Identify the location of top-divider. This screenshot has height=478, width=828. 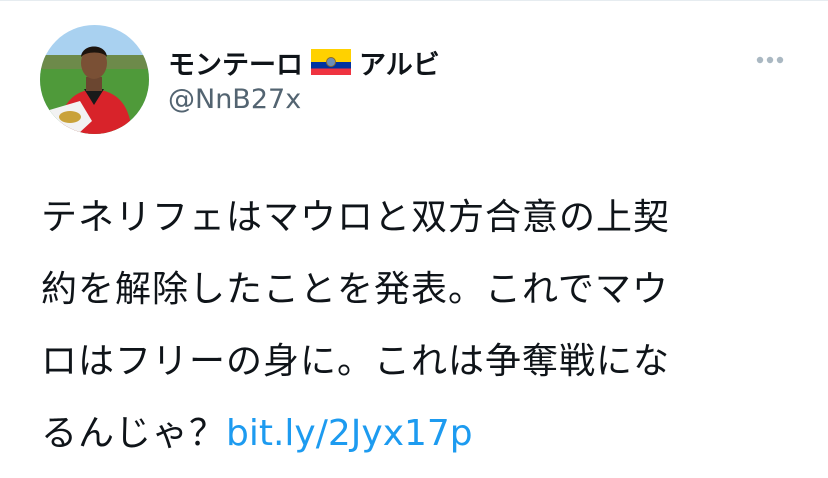
(414, 0).